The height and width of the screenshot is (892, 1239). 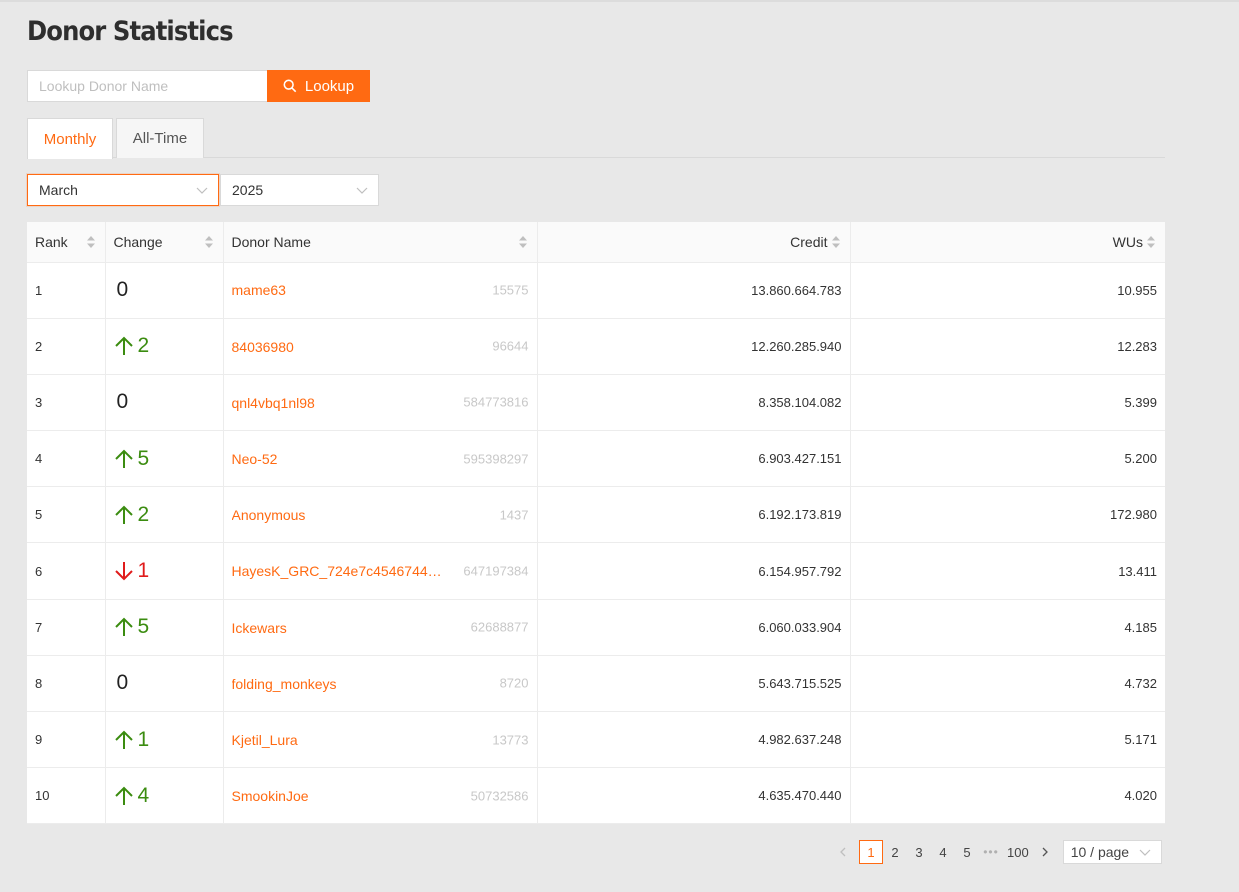 I want to click on donor-id: 595398297, so click(x=496, y=459).